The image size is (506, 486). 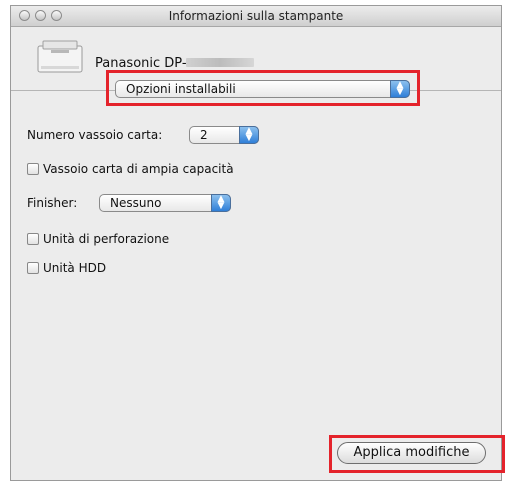 I want to click on finisher-label: Finisher:, so click(x=52, y=203).